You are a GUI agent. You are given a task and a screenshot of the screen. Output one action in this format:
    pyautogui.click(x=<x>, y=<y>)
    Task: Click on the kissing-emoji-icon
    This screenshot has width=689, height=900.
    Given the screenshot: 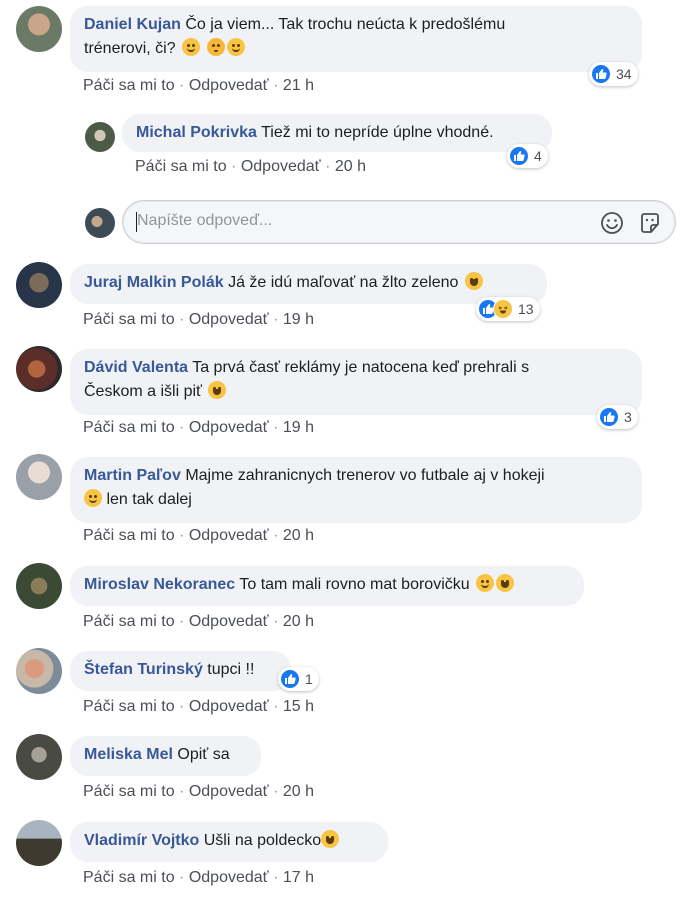 What is the action you would take?
    pyautogui.click(x=215, y=47)
    